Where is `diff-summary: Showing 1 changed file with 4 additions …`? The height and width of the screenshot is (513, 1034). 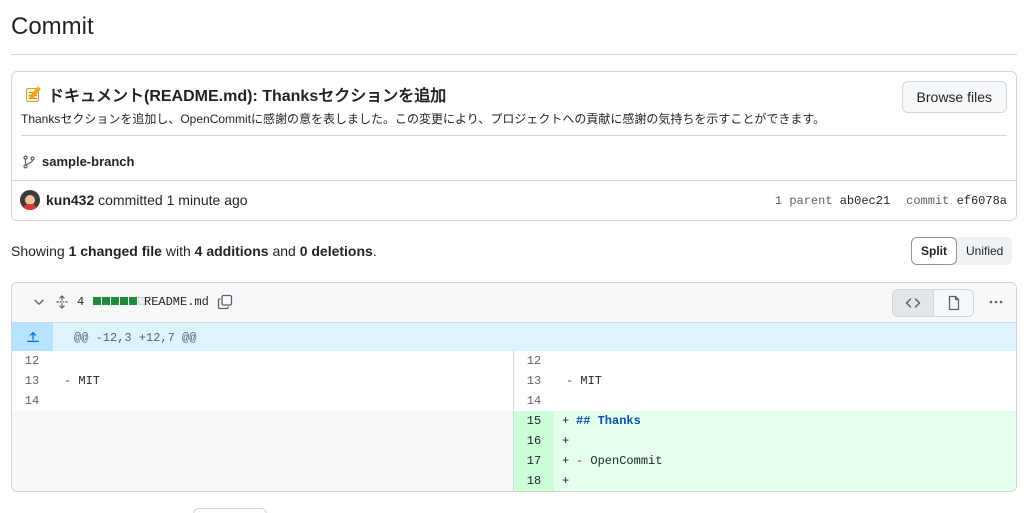
diff-summary: Showing 1 changed file with 4 additions … is located at coordinates (194, 251).